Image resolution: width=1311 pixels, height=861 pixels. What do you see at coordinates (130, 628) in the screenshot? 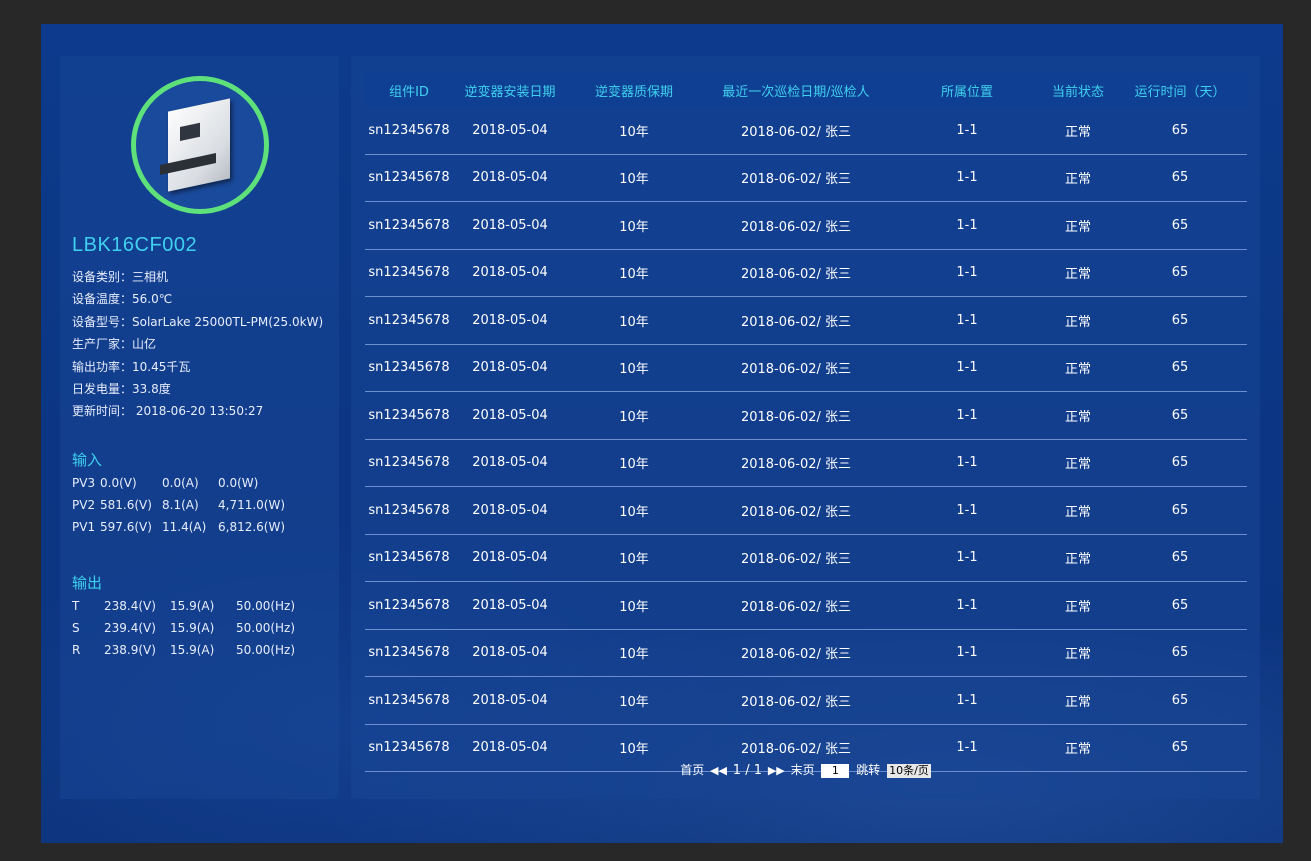
I see `io-voltage: 239.4(V)` at bounding box center [130, 628].